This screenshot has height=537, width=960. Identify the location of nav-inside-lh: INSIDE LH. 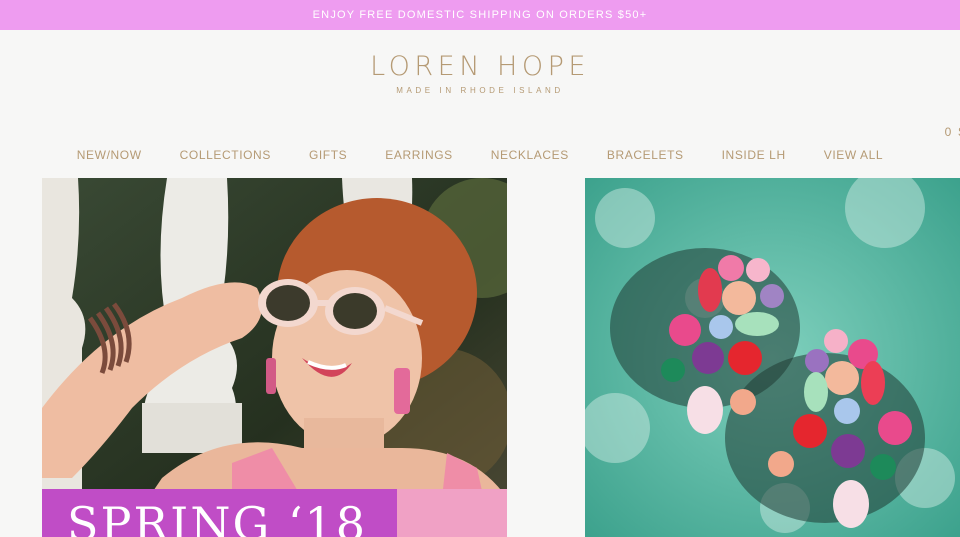
(754, 158).